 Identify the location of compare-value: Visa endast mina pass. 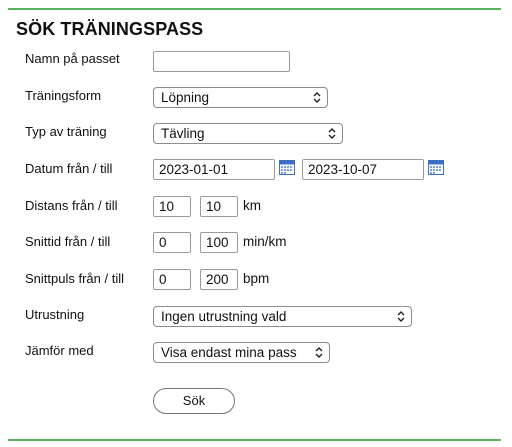
(229, 352).